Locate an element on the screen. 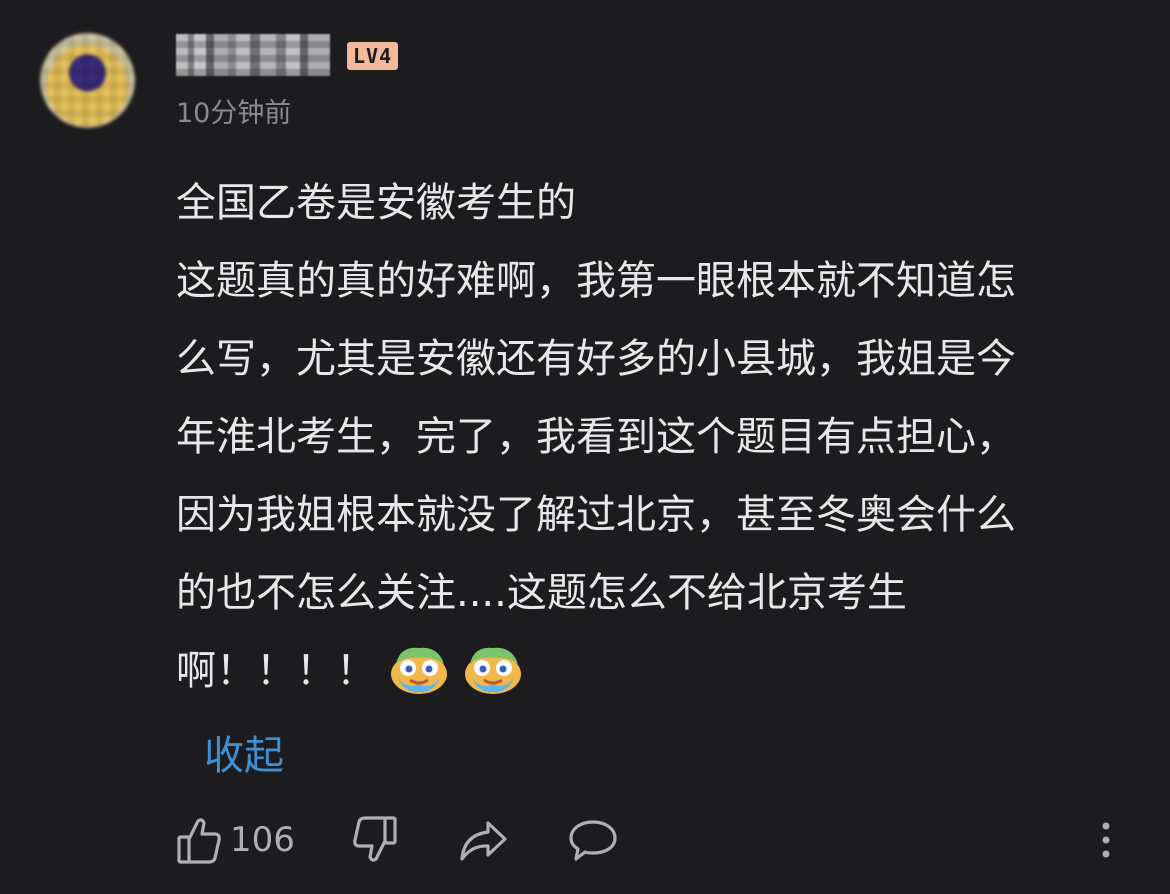  comment-line: 因为我姐根本就没了解过北京，甚至冬奥会什么 is located at coordinates (596, 515).